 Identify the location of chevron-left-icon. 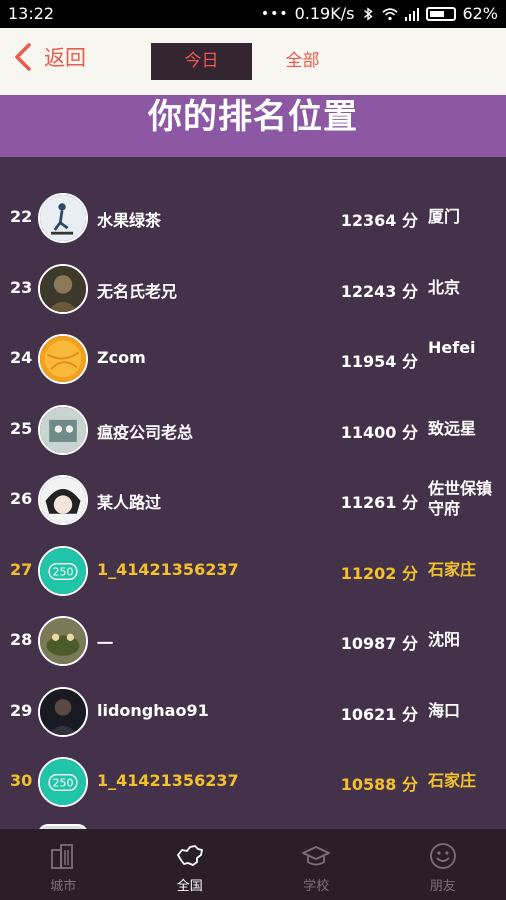
(23, 57).